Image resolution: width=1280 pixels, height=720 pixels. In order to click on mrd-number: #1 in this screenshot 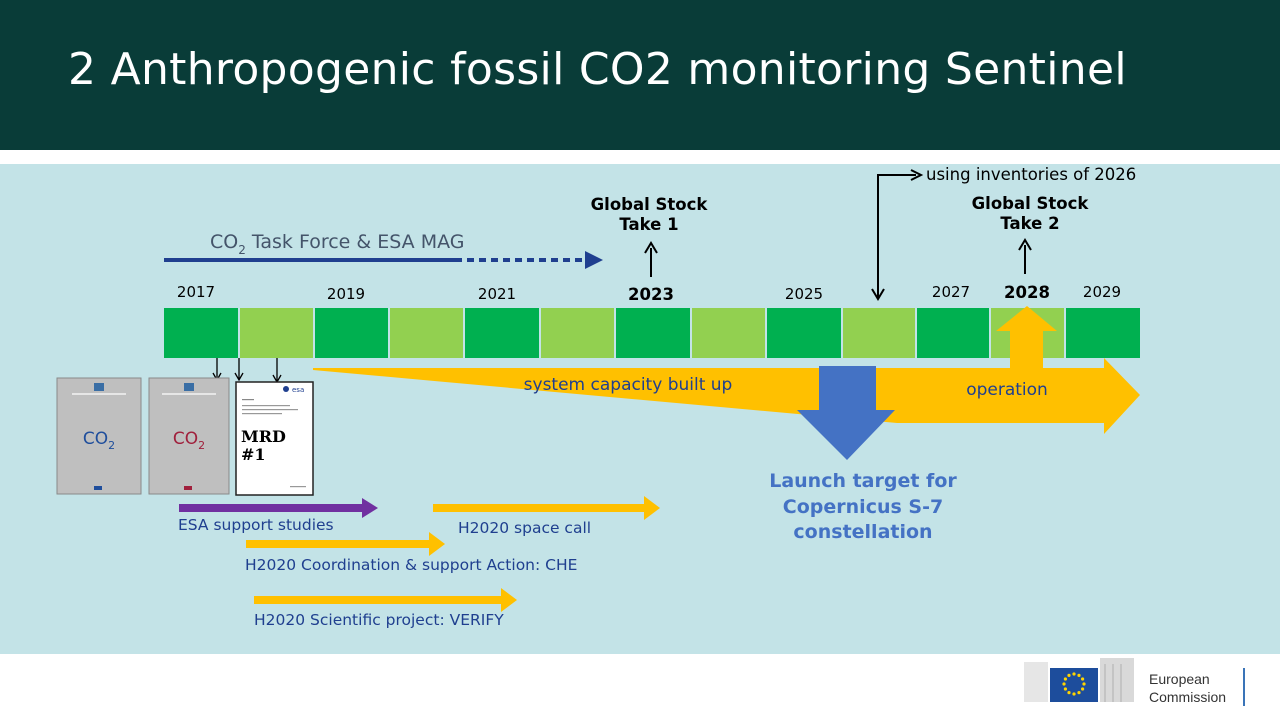, I will do `click(253, 454)`.